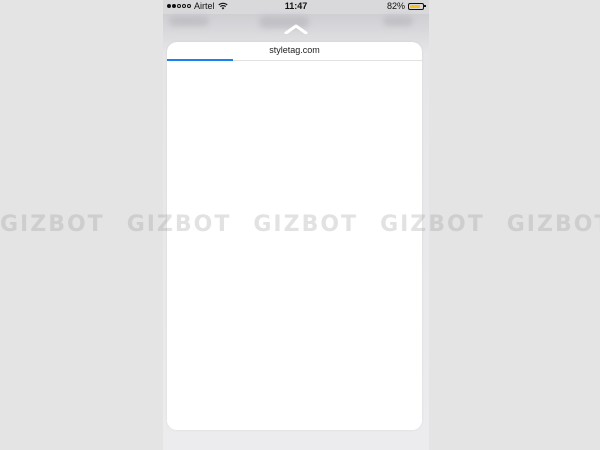  I want to click on url-label: styletag.com, so click(294, 50).